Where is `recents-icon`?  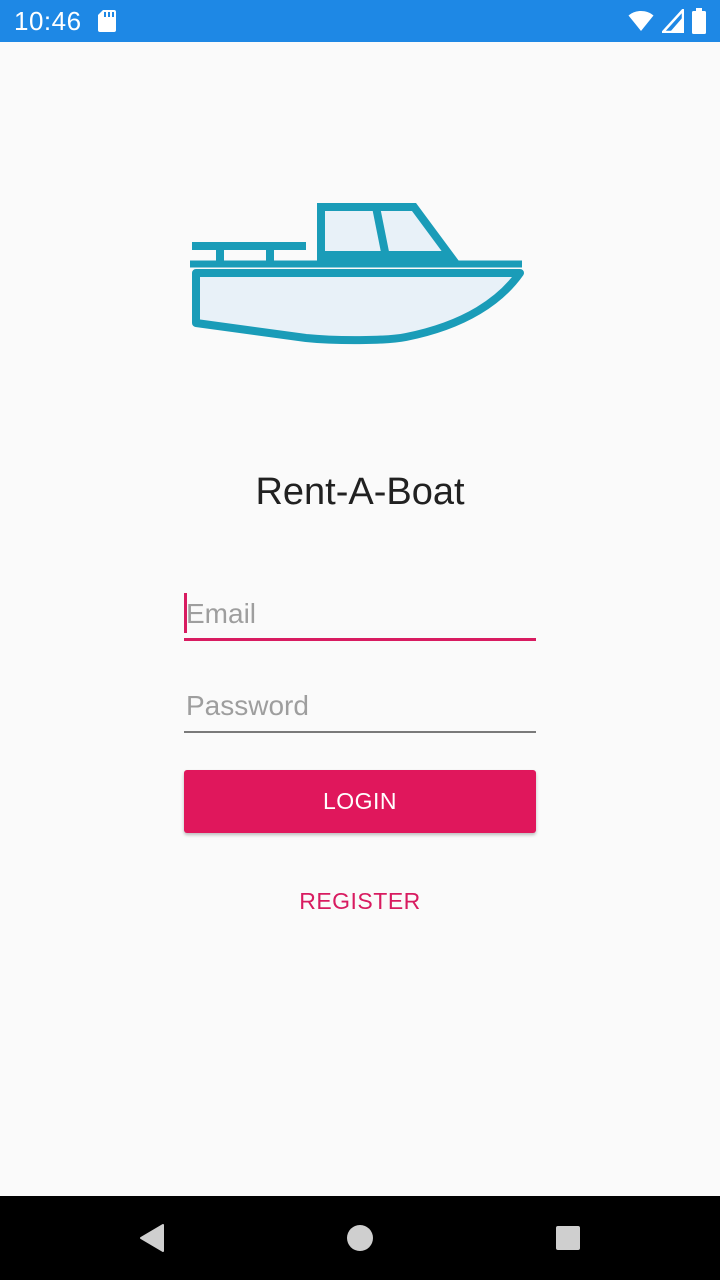 recents-icon is located at coordinates (568, 1238).